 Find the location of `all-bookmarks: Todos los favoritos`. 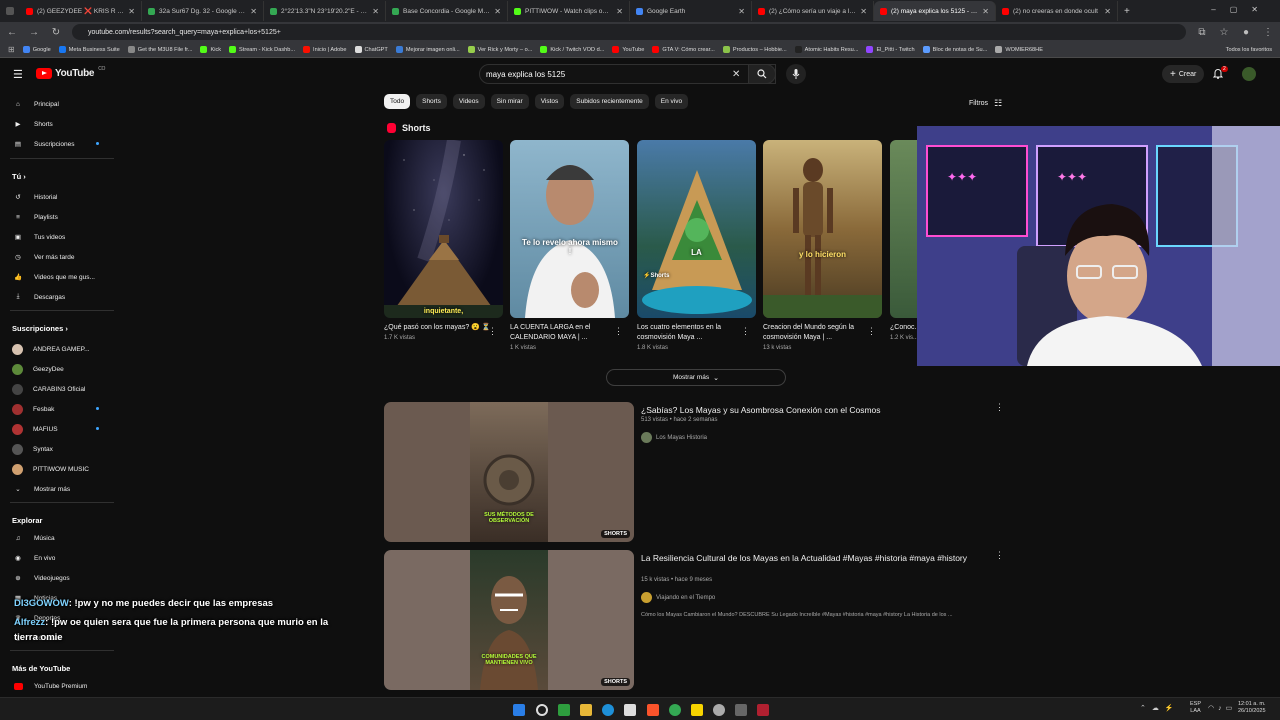

all-bookmarks: Todos los favoritos is located at coordinates (1249, 50).